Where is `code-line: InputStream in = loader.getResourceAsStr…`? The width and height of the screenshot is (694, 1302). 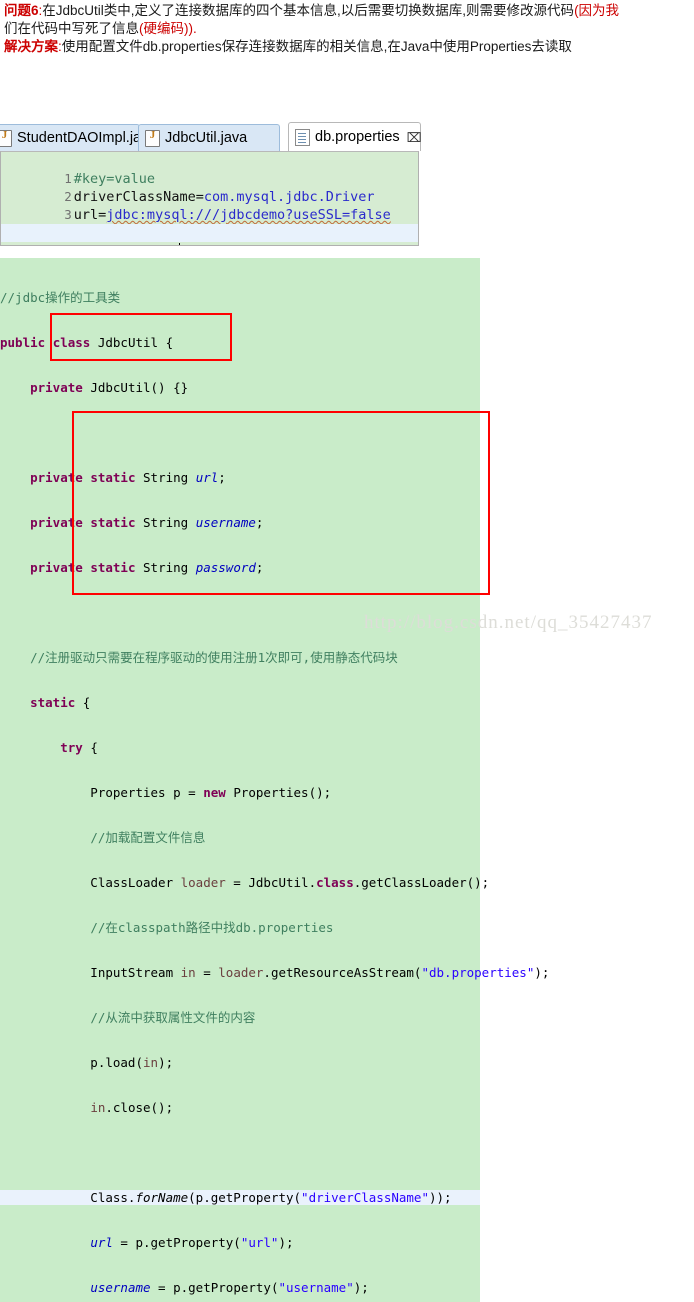 code-line: InputStream in = loader.getResourceAsStr… is located at coordinates (275, 972).